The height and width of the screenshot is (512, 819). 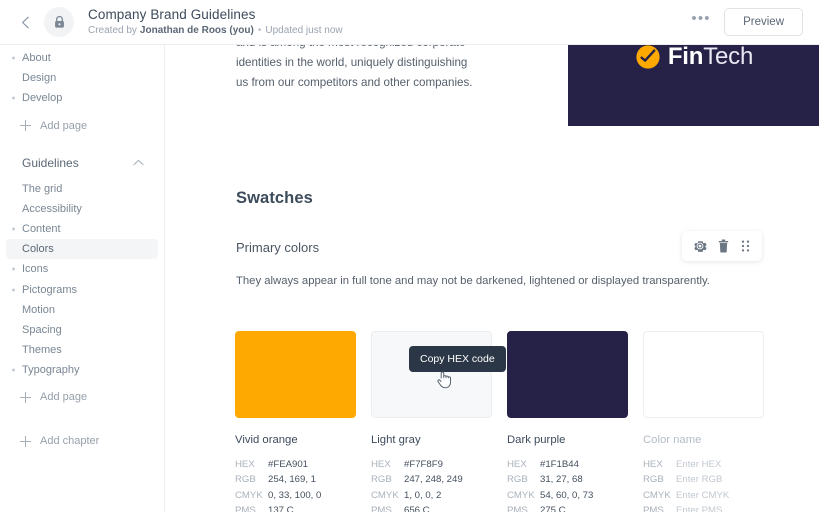 I want to click on spec-row-cmyk: CMYK 1, 0, 0, 2, so click(x=431, y=495).